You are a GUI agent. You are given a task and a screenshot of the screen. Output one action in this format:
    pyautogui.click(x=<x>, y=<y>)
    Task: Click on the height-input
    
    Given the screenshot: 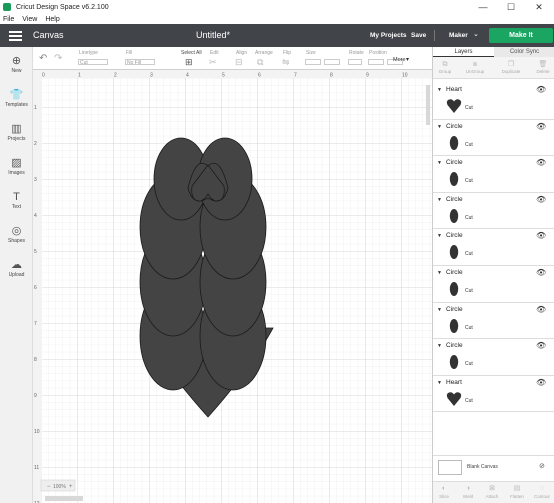 What is the action you would take?
    pyautogui.click(x=332, y=62)
    